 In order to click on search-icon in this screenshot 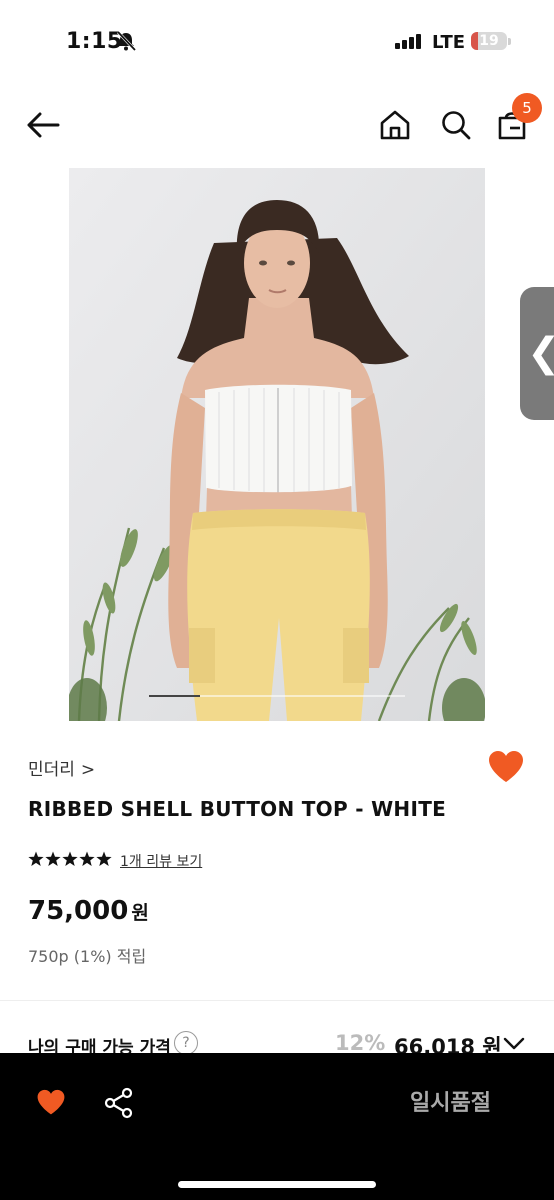, I will do `click(456, 125)`.